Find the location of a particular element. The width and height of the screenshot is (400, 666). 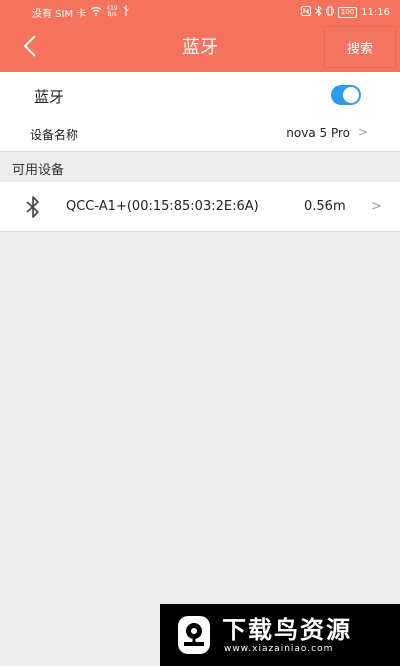

net-speed-unit: B/s is located at coordinates (112, 14).